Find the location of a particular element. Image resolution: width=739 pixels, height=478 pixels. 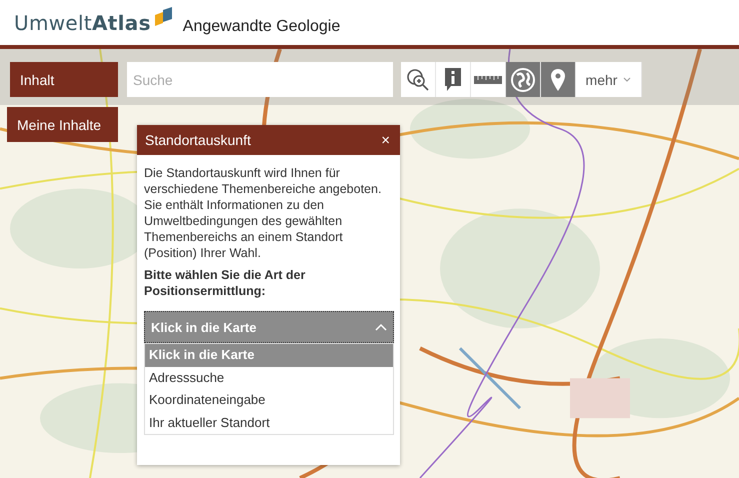

globe-icon is located at coordinates (523, 79).